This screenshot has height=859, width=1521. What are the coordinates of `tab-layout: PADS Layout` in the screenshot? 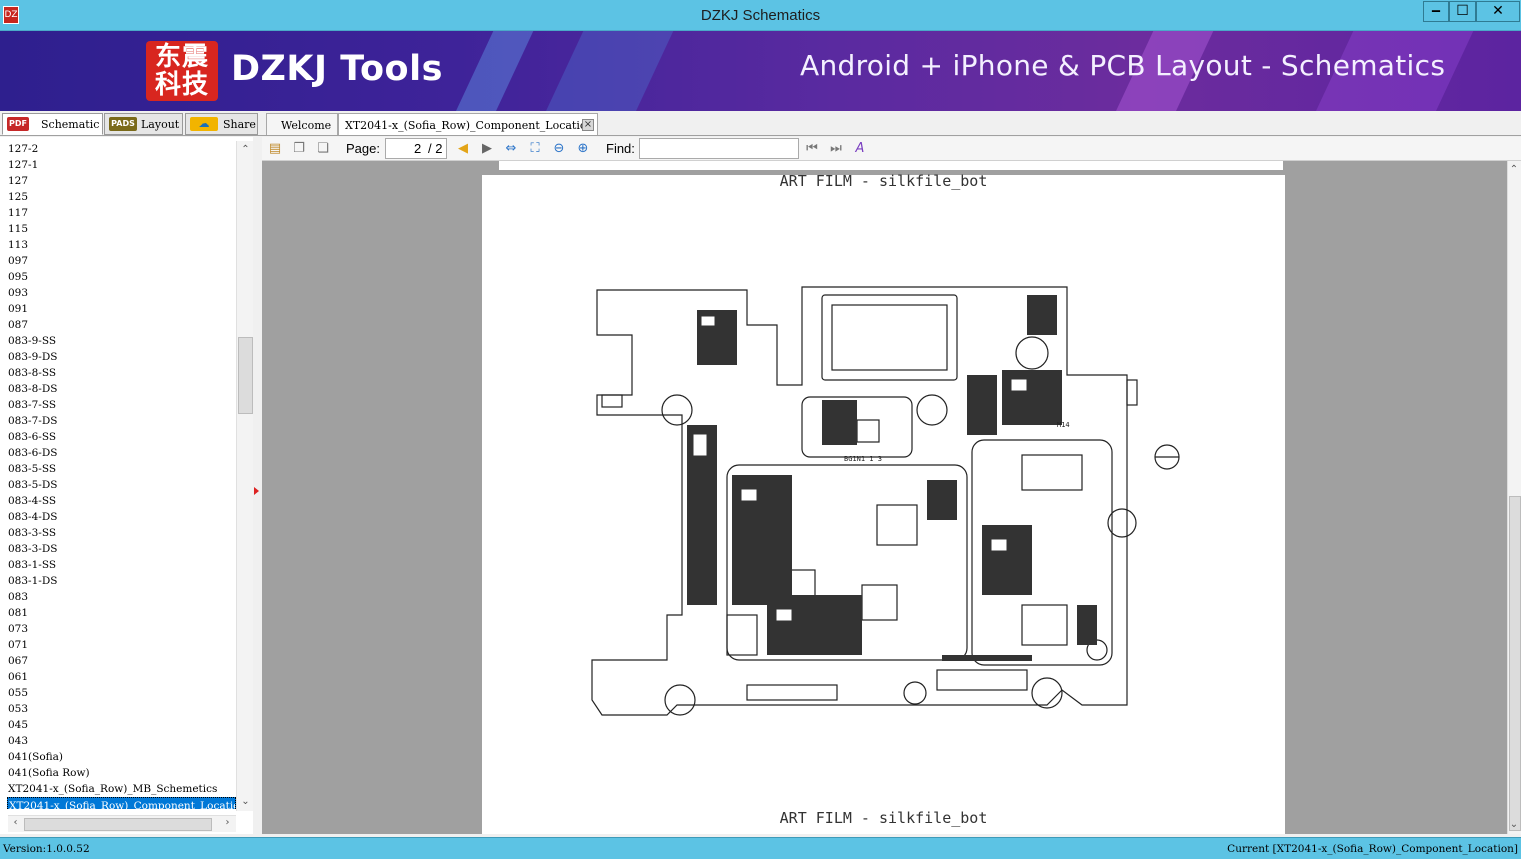 It's located at (143, 124).